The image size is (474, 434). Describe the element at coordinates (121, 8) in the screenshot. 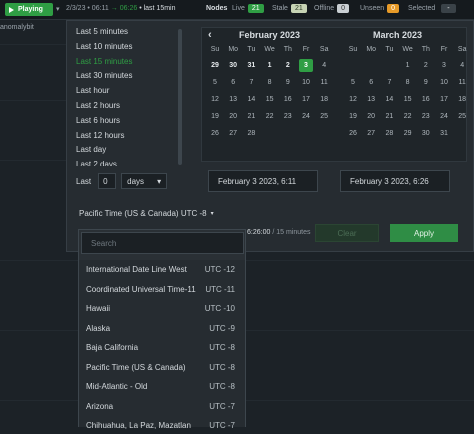

I see `date-range-summary: 2/3/23 • 06:11 → 06:26 • last 15min` at that location.